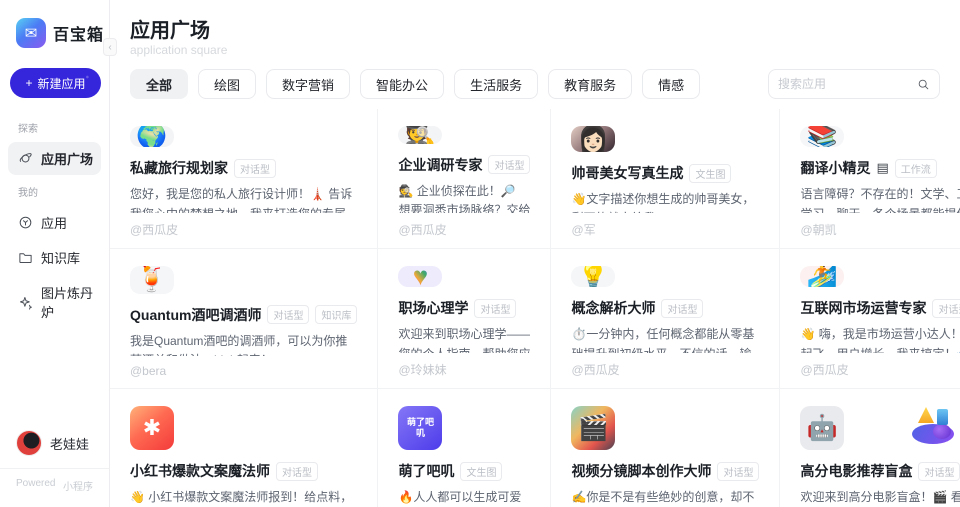 The image size is (960, 507). Describe the element at coordinates (159, 84) in the screenshot. I see `tab-all: 全部` at that location.